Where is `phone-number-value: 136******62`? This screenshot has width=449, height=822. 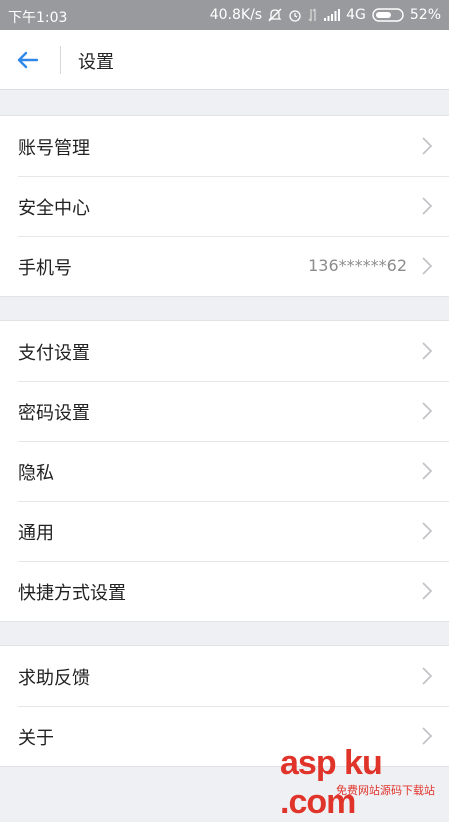
phone-number-value: 136******62 is located at coordinates (357, 265).